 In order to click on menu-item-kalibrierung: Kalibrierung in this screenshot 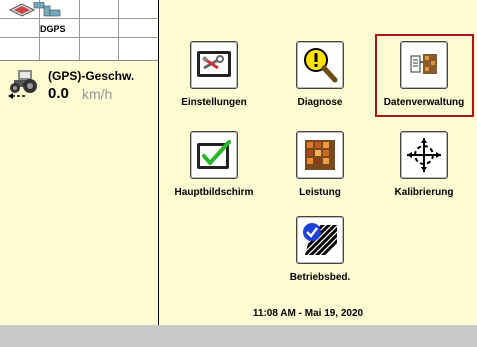, I will do `click(424, 164)`.